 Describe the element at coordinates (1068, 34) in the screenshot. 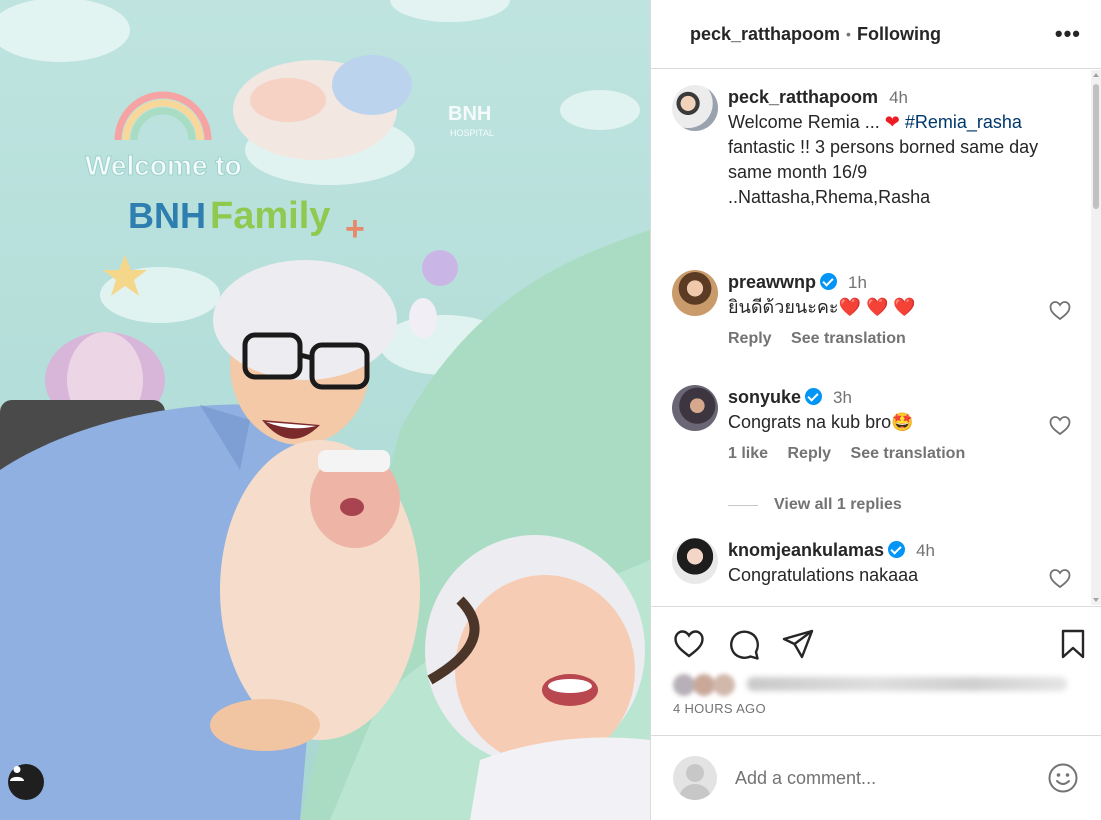

I see `more-options-icon: •••` at that location.